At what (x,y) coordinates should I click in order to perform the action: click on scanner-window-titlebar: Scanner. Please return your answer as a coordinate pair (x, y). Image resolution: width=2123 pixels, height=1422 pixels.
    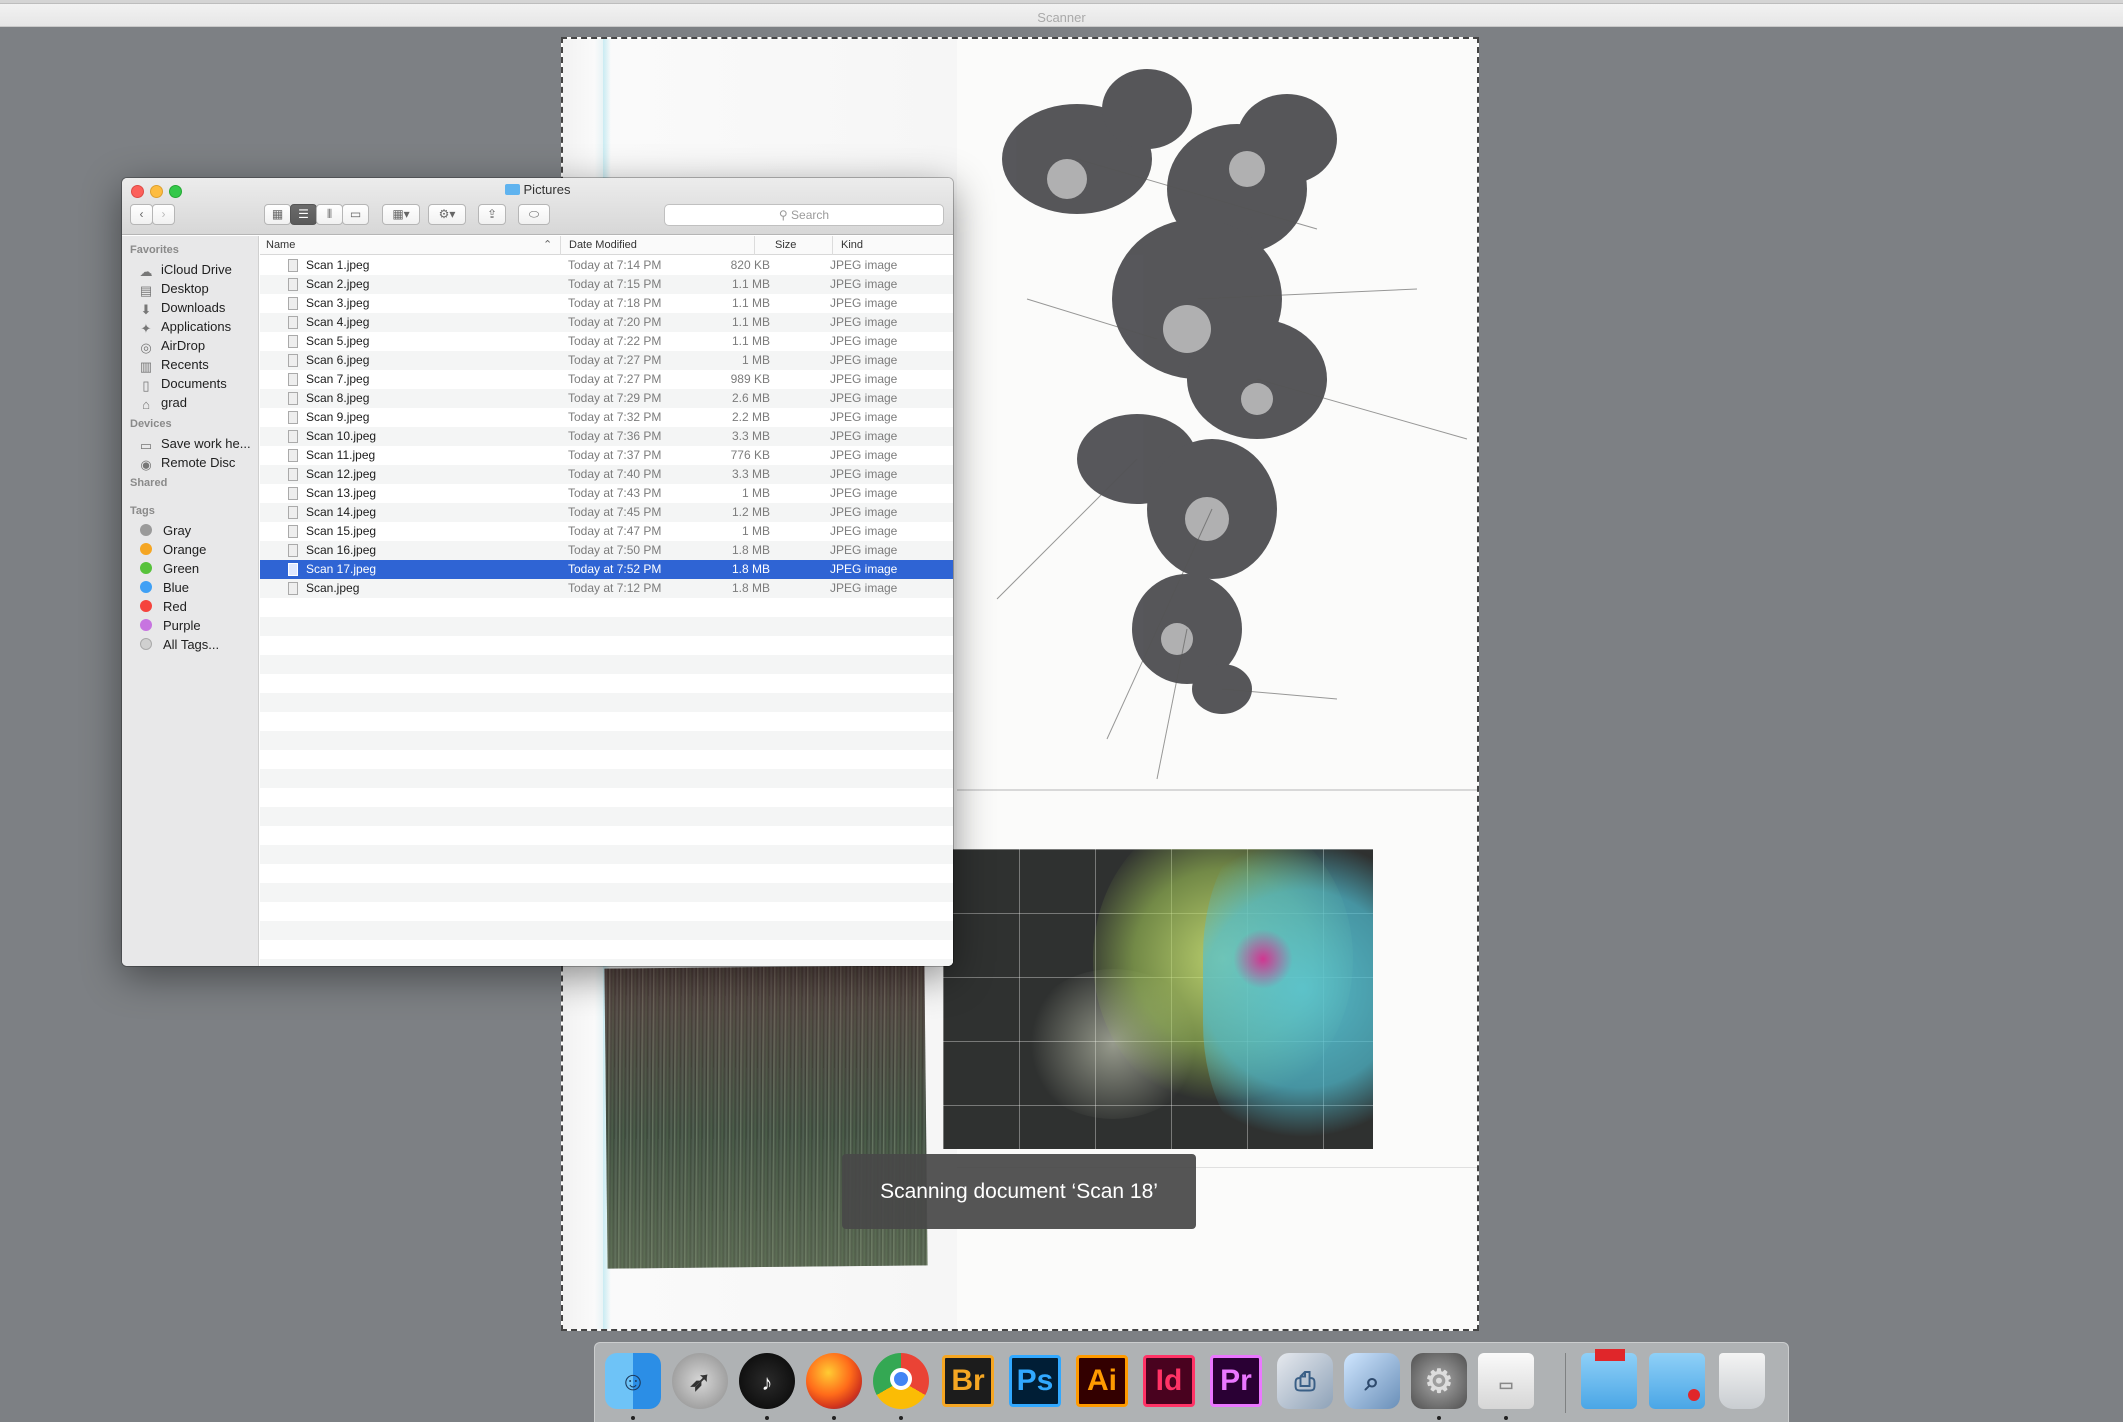
    Looking at the image, I should click on (1061, 13).